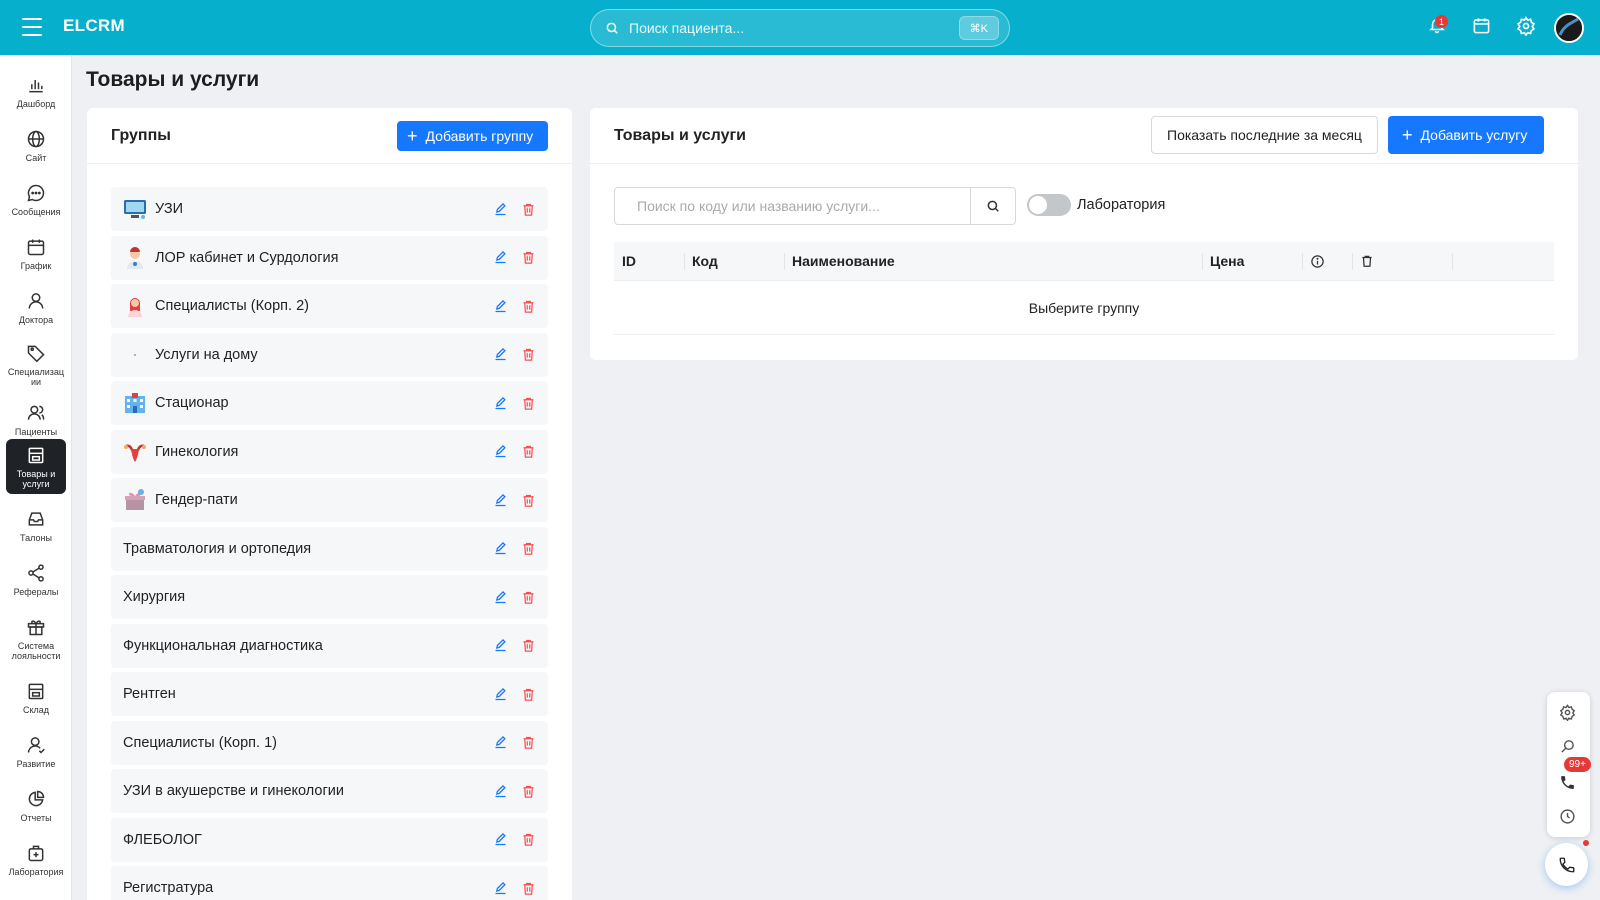  I want to click on group-item: ЛОР кабинет и Сурдология, so click(329, 257).